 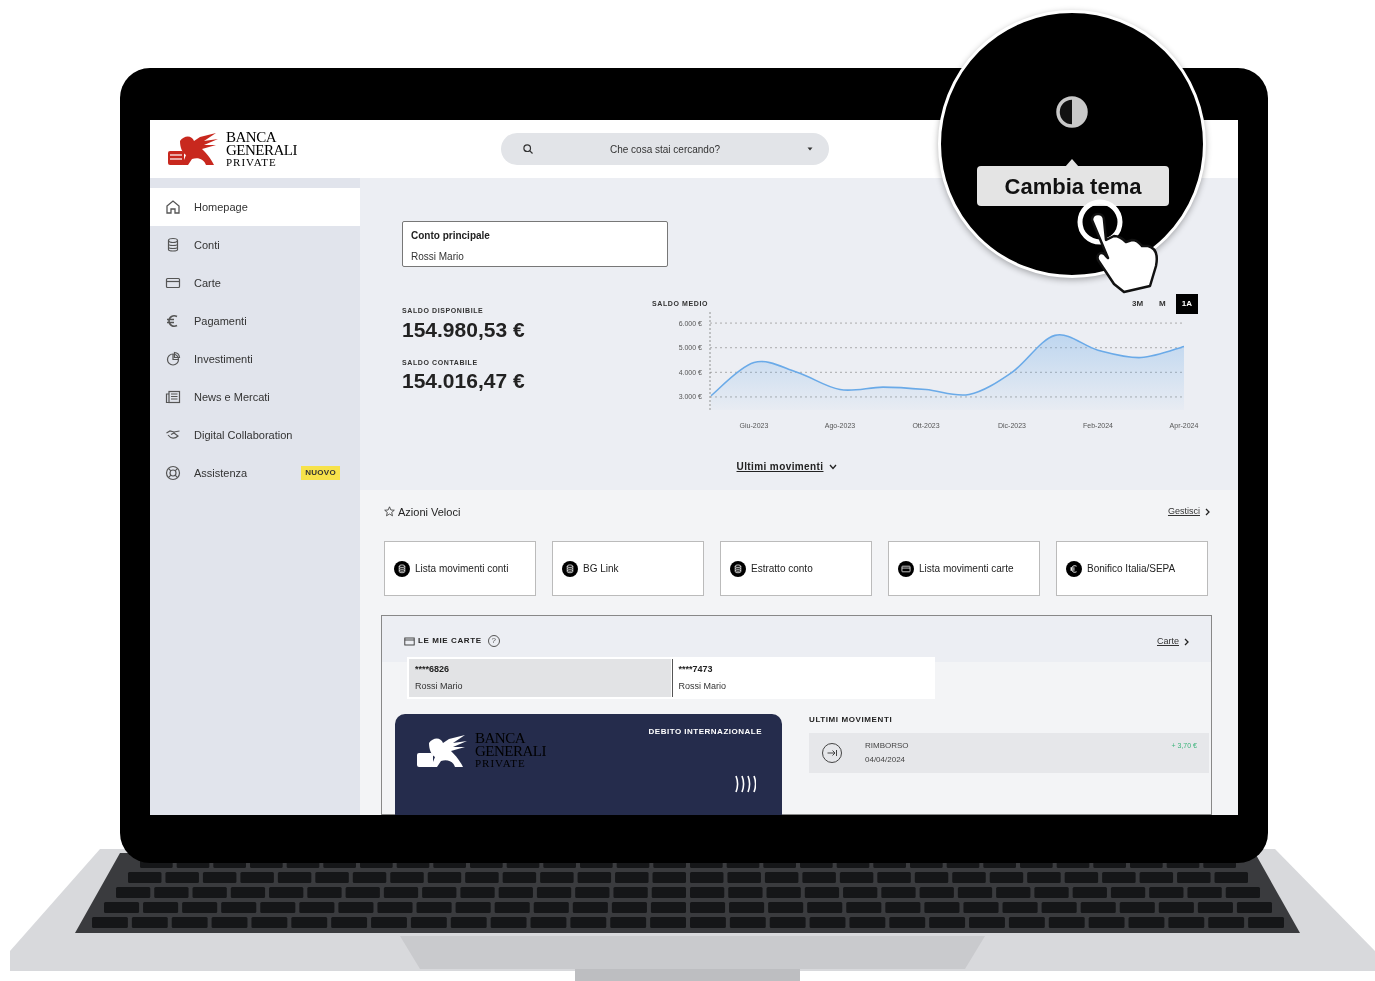 What do you see at coordinates (1072, 112) in the screenshot?
I see `contrast-icon` at bounding box center [1072, 112].